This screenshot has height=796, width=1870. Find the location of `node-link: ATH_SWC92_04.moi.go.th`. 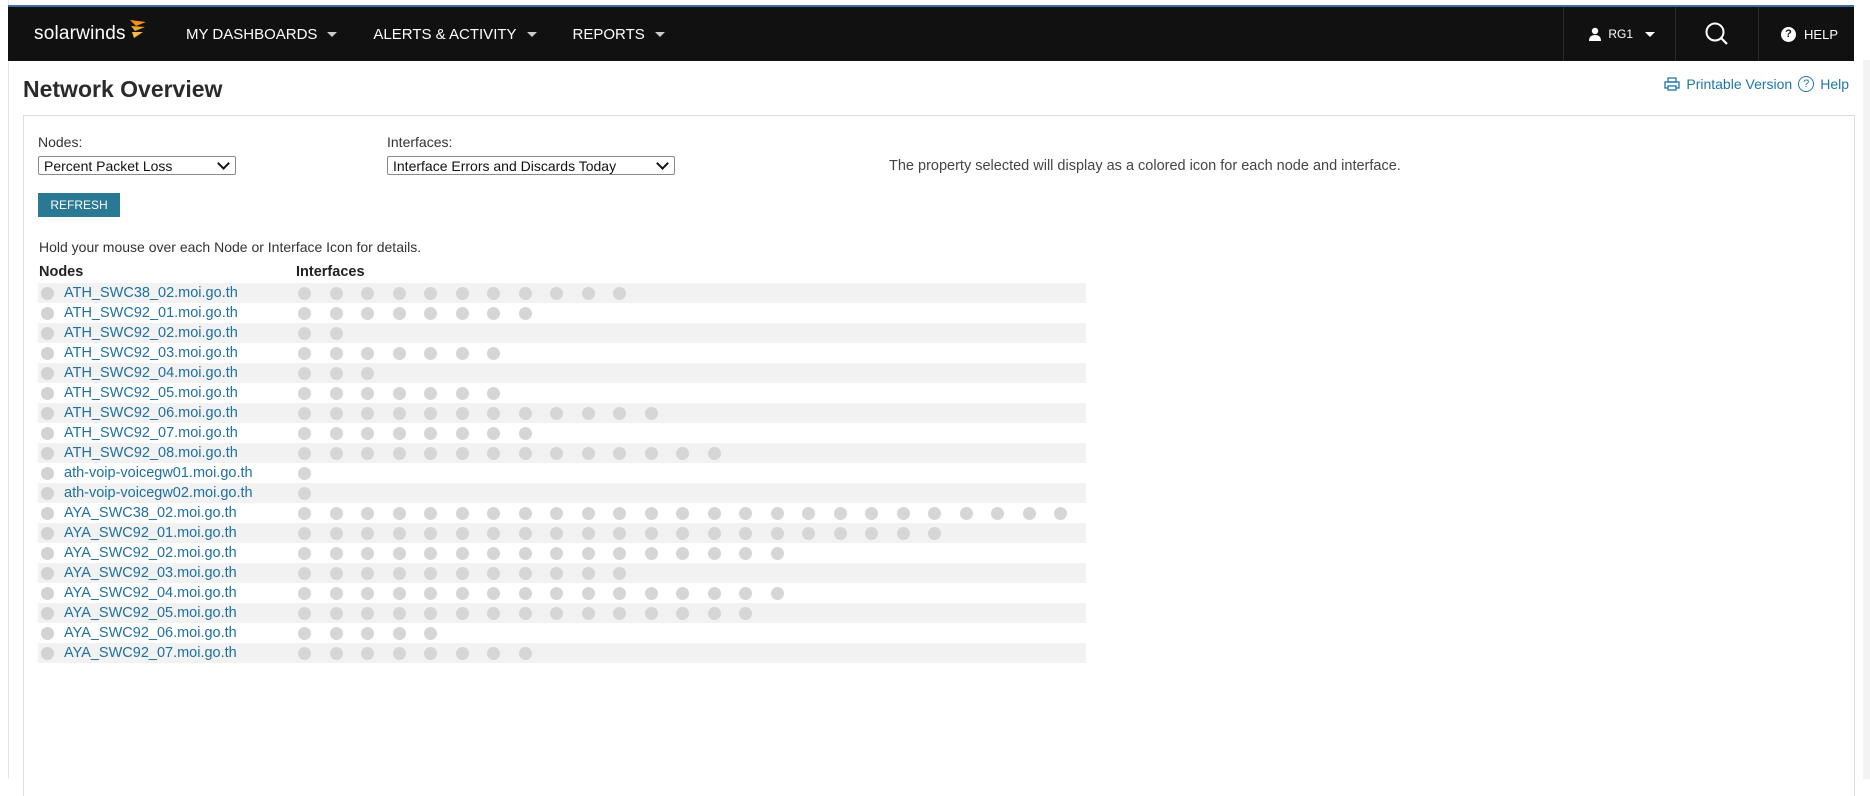

node-link: ATH_SWC92_04.moi.go.th is located at coordinates (151, 373).